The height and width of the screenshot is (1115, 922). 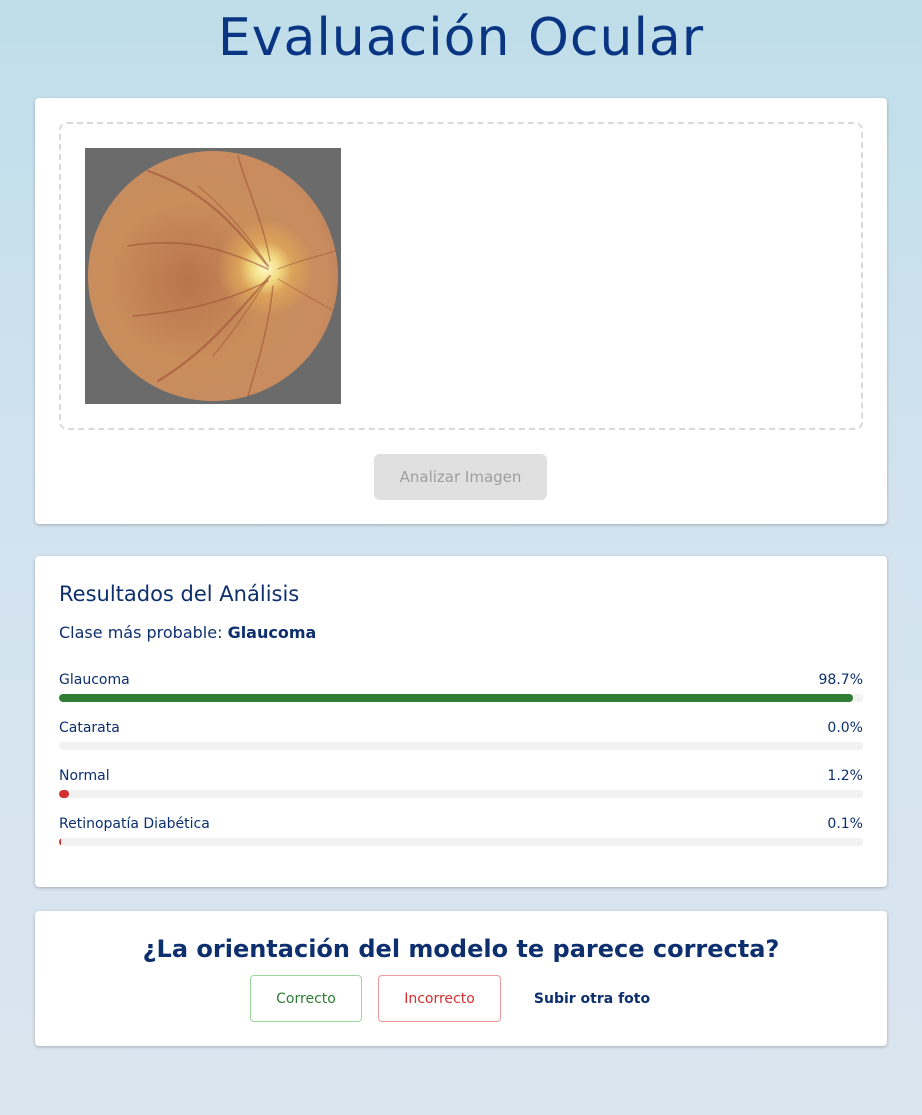 What do you see at coordinates (845, 824) in the screenshot?
I see `prob-value: 0.1%` at bounding box center [845, 824].